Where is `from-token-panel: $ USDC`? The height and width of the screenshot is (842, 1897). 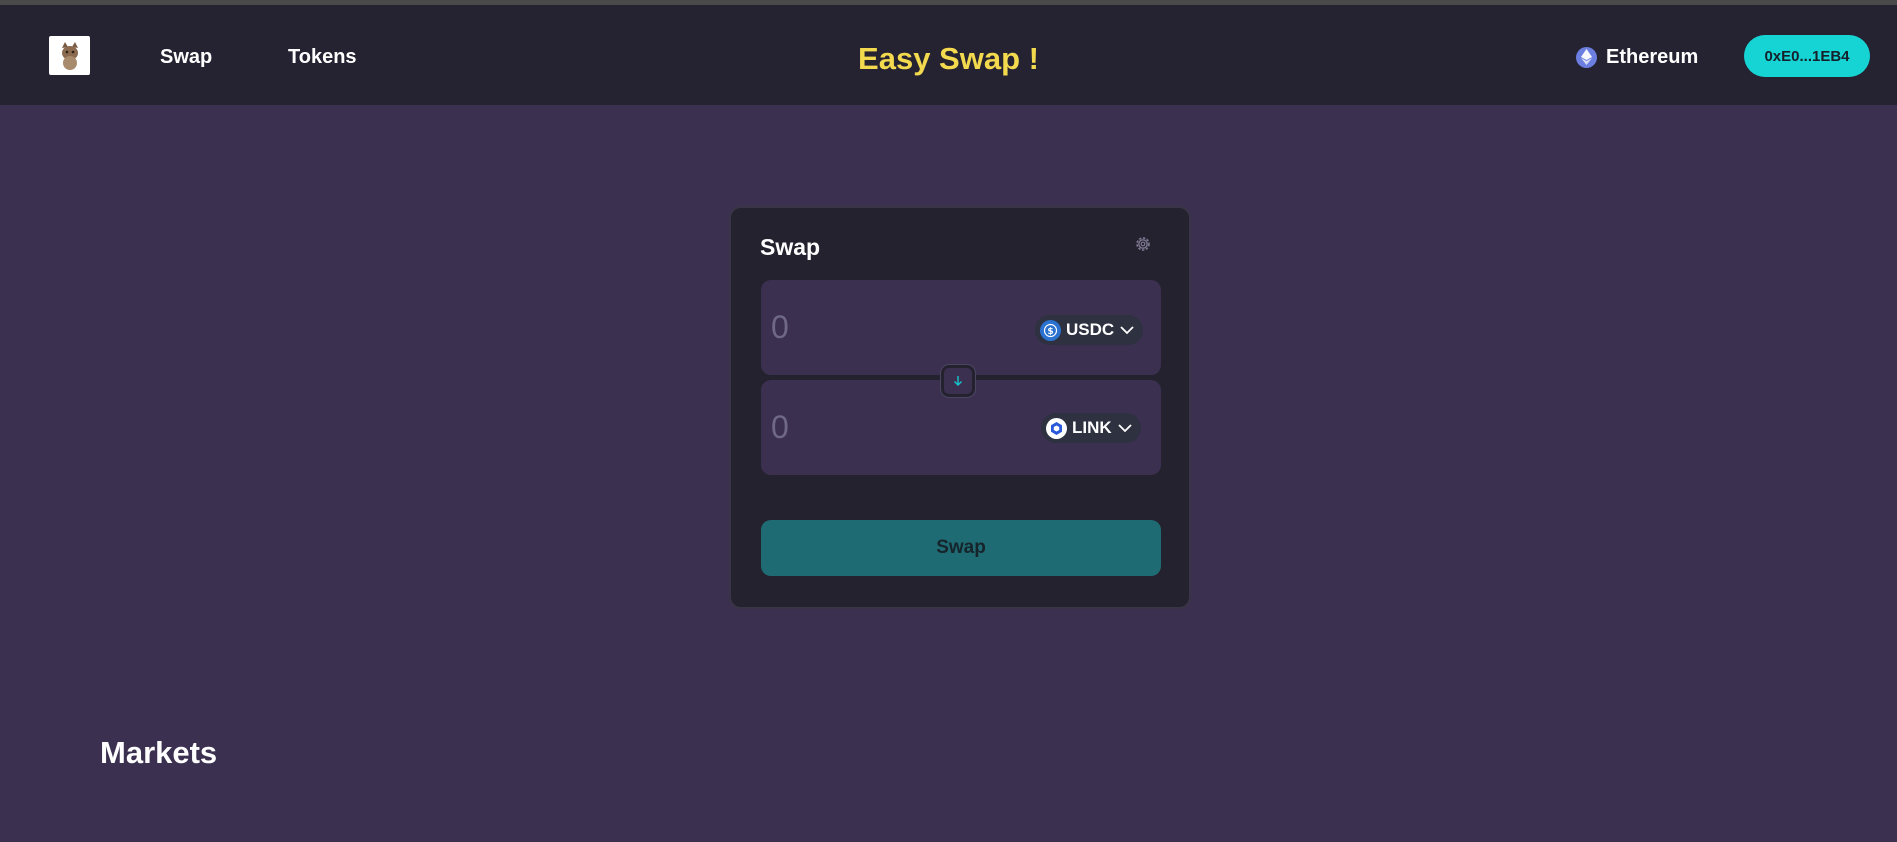
from-token-panel: $ USDC is located at coordinates (961, 327).